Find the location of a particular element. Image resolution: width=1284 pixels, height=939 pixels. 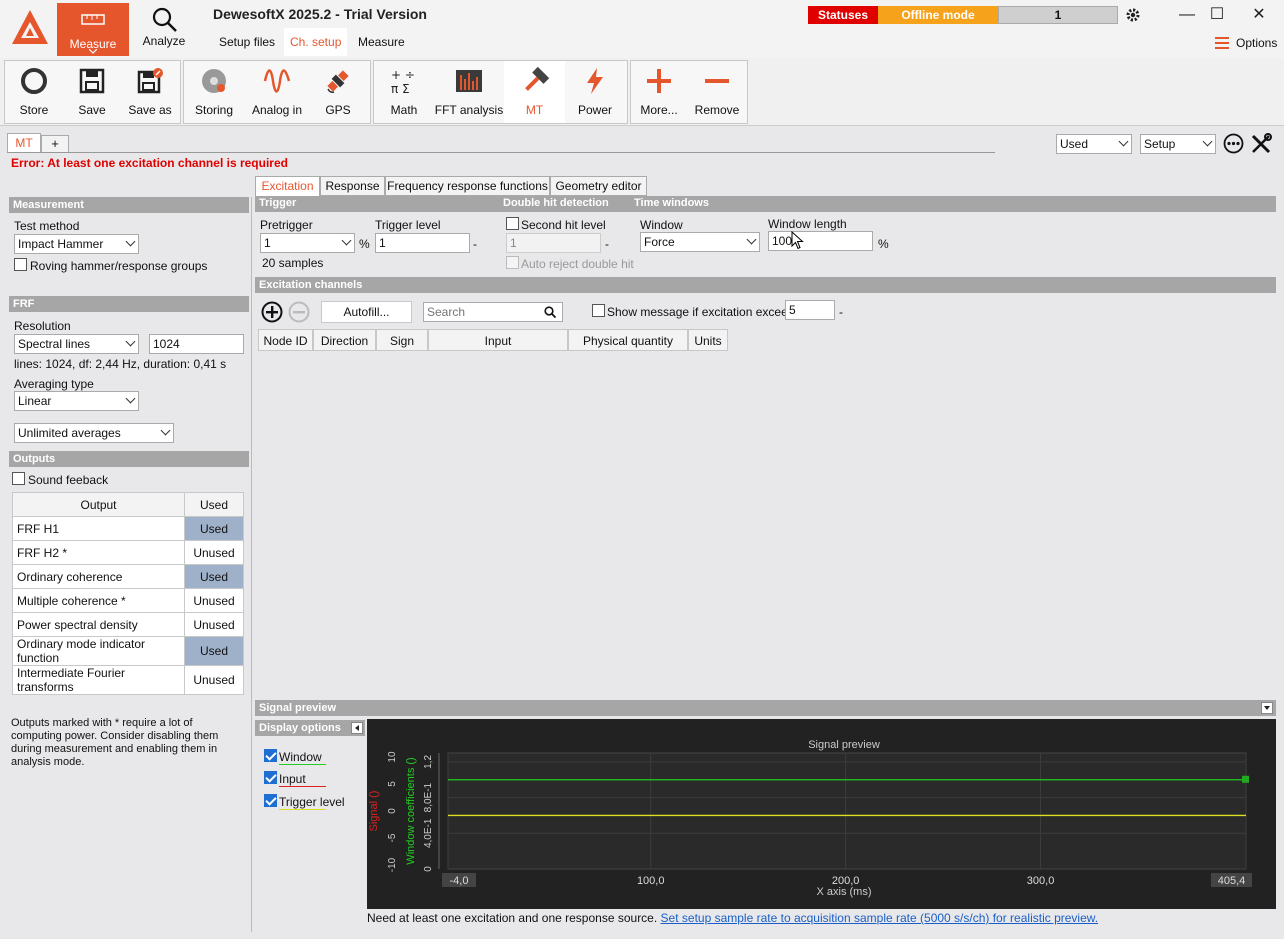

trigger-level-input: 1 is located at coordinates (422, 243).